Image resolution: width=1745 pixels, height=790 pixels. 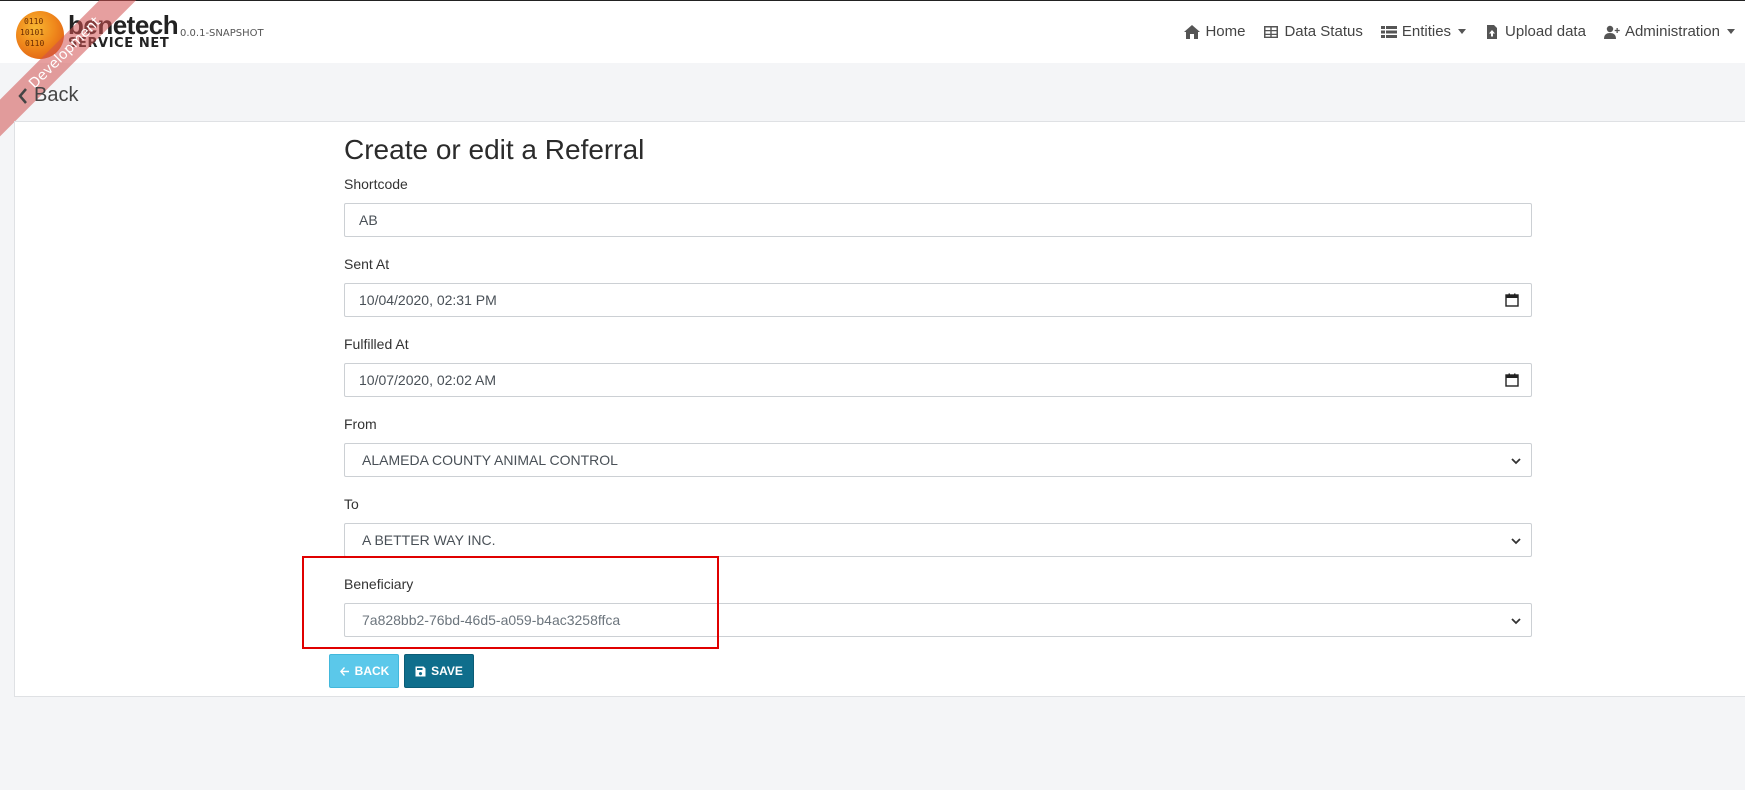 What do you see at coordinates (491, 620) in the screenshot?
I see `beneficiary-value: 7a828bb2-76bd-46d5-a059-b4ac3258ffca` at bounding box center [491, 620].